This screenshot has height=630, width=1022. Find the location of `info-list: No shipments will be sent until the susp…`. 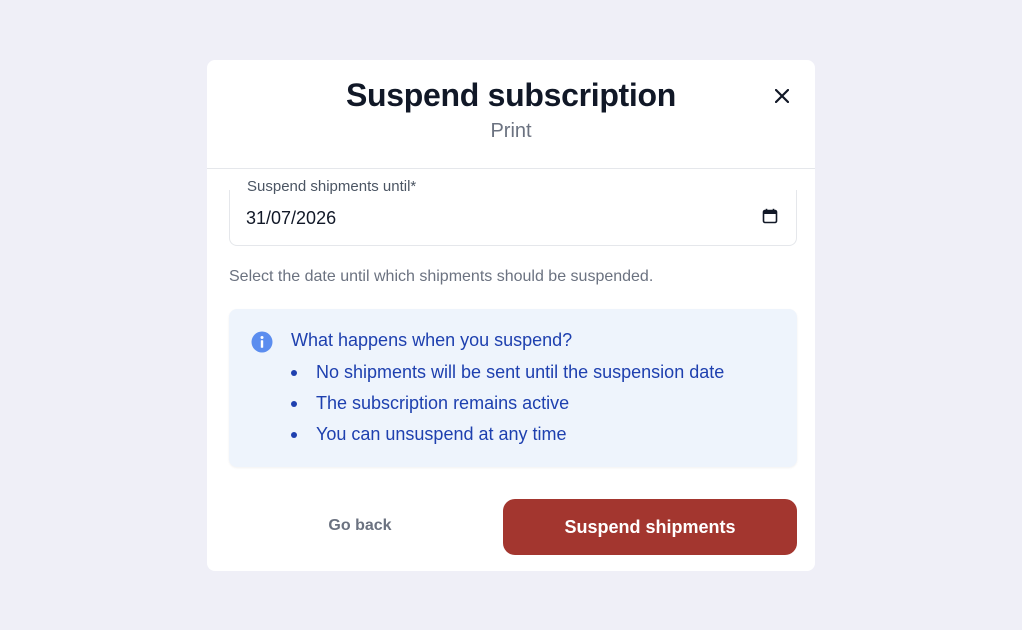

info-list: No shipments will be sent until the susp… is located at coordinates (507, 407).